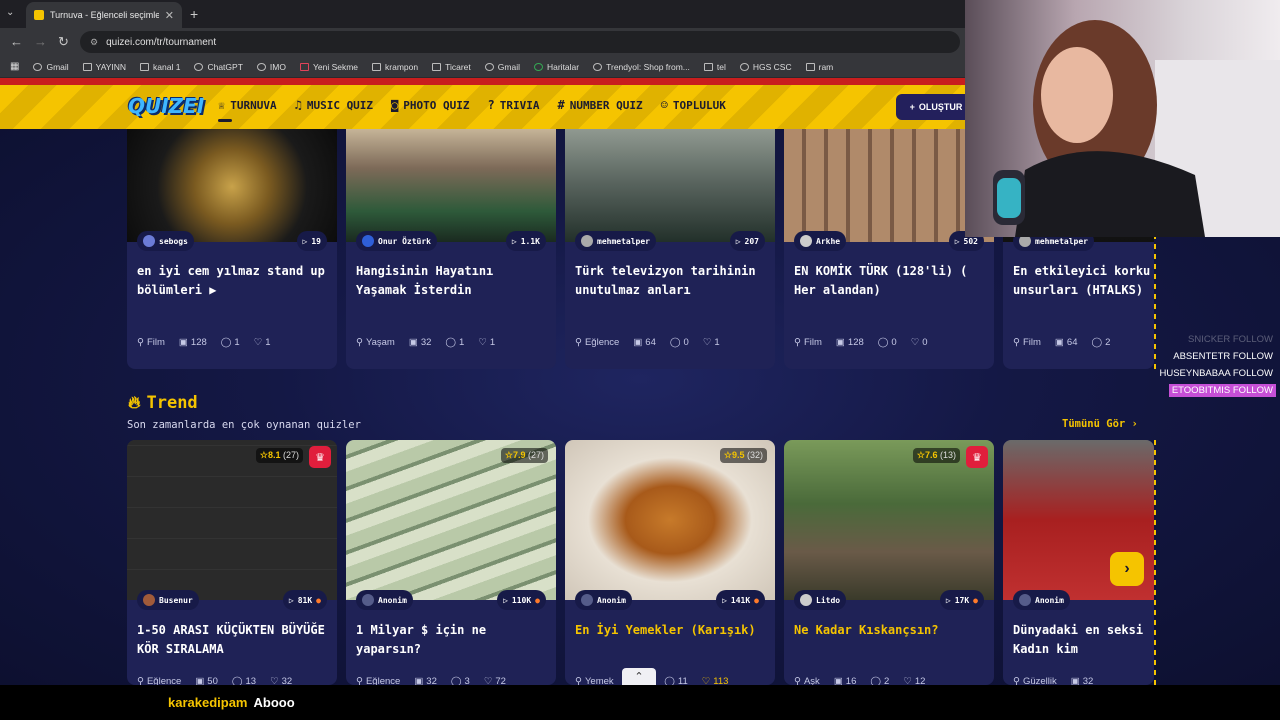  Describe the element at coordinates (820, 241) in the screenshot. I see `author-chip: Arkhe` at that location.